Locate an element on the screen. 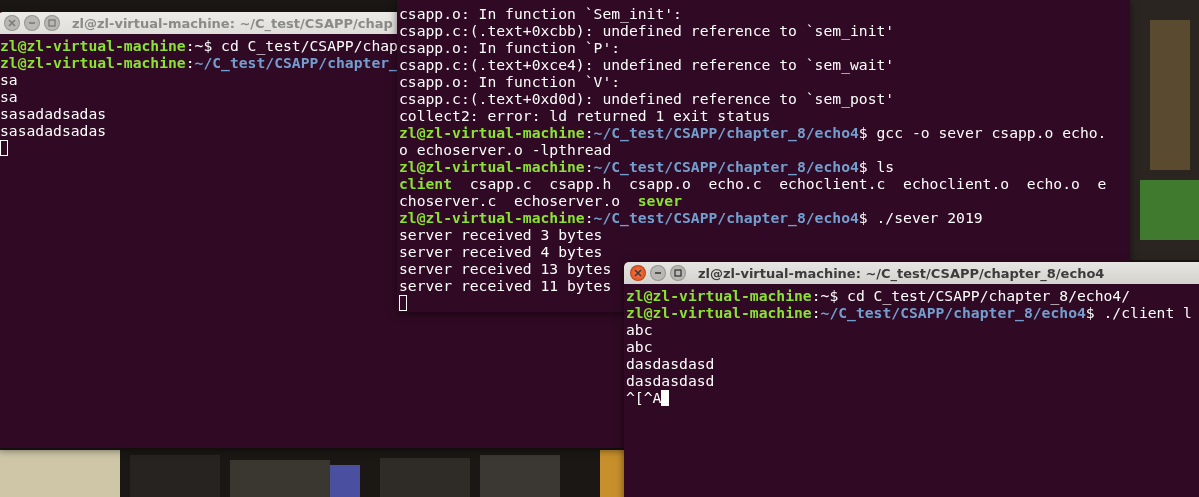 The image size is (1199, 497). terminal-line: server received 13 bytes is located at coordinates (505, 268).